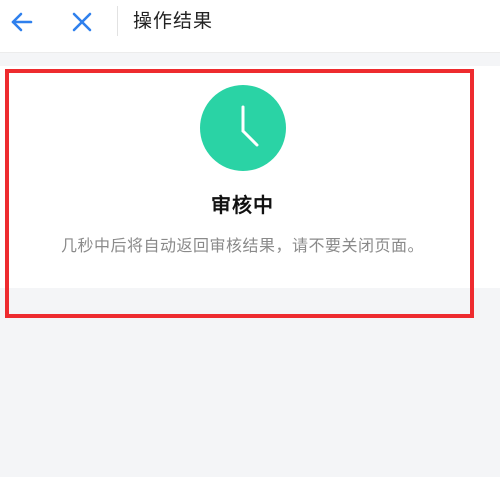 This screenshot has width=500, height=477. I want to click on close-button, so click(82, 22).